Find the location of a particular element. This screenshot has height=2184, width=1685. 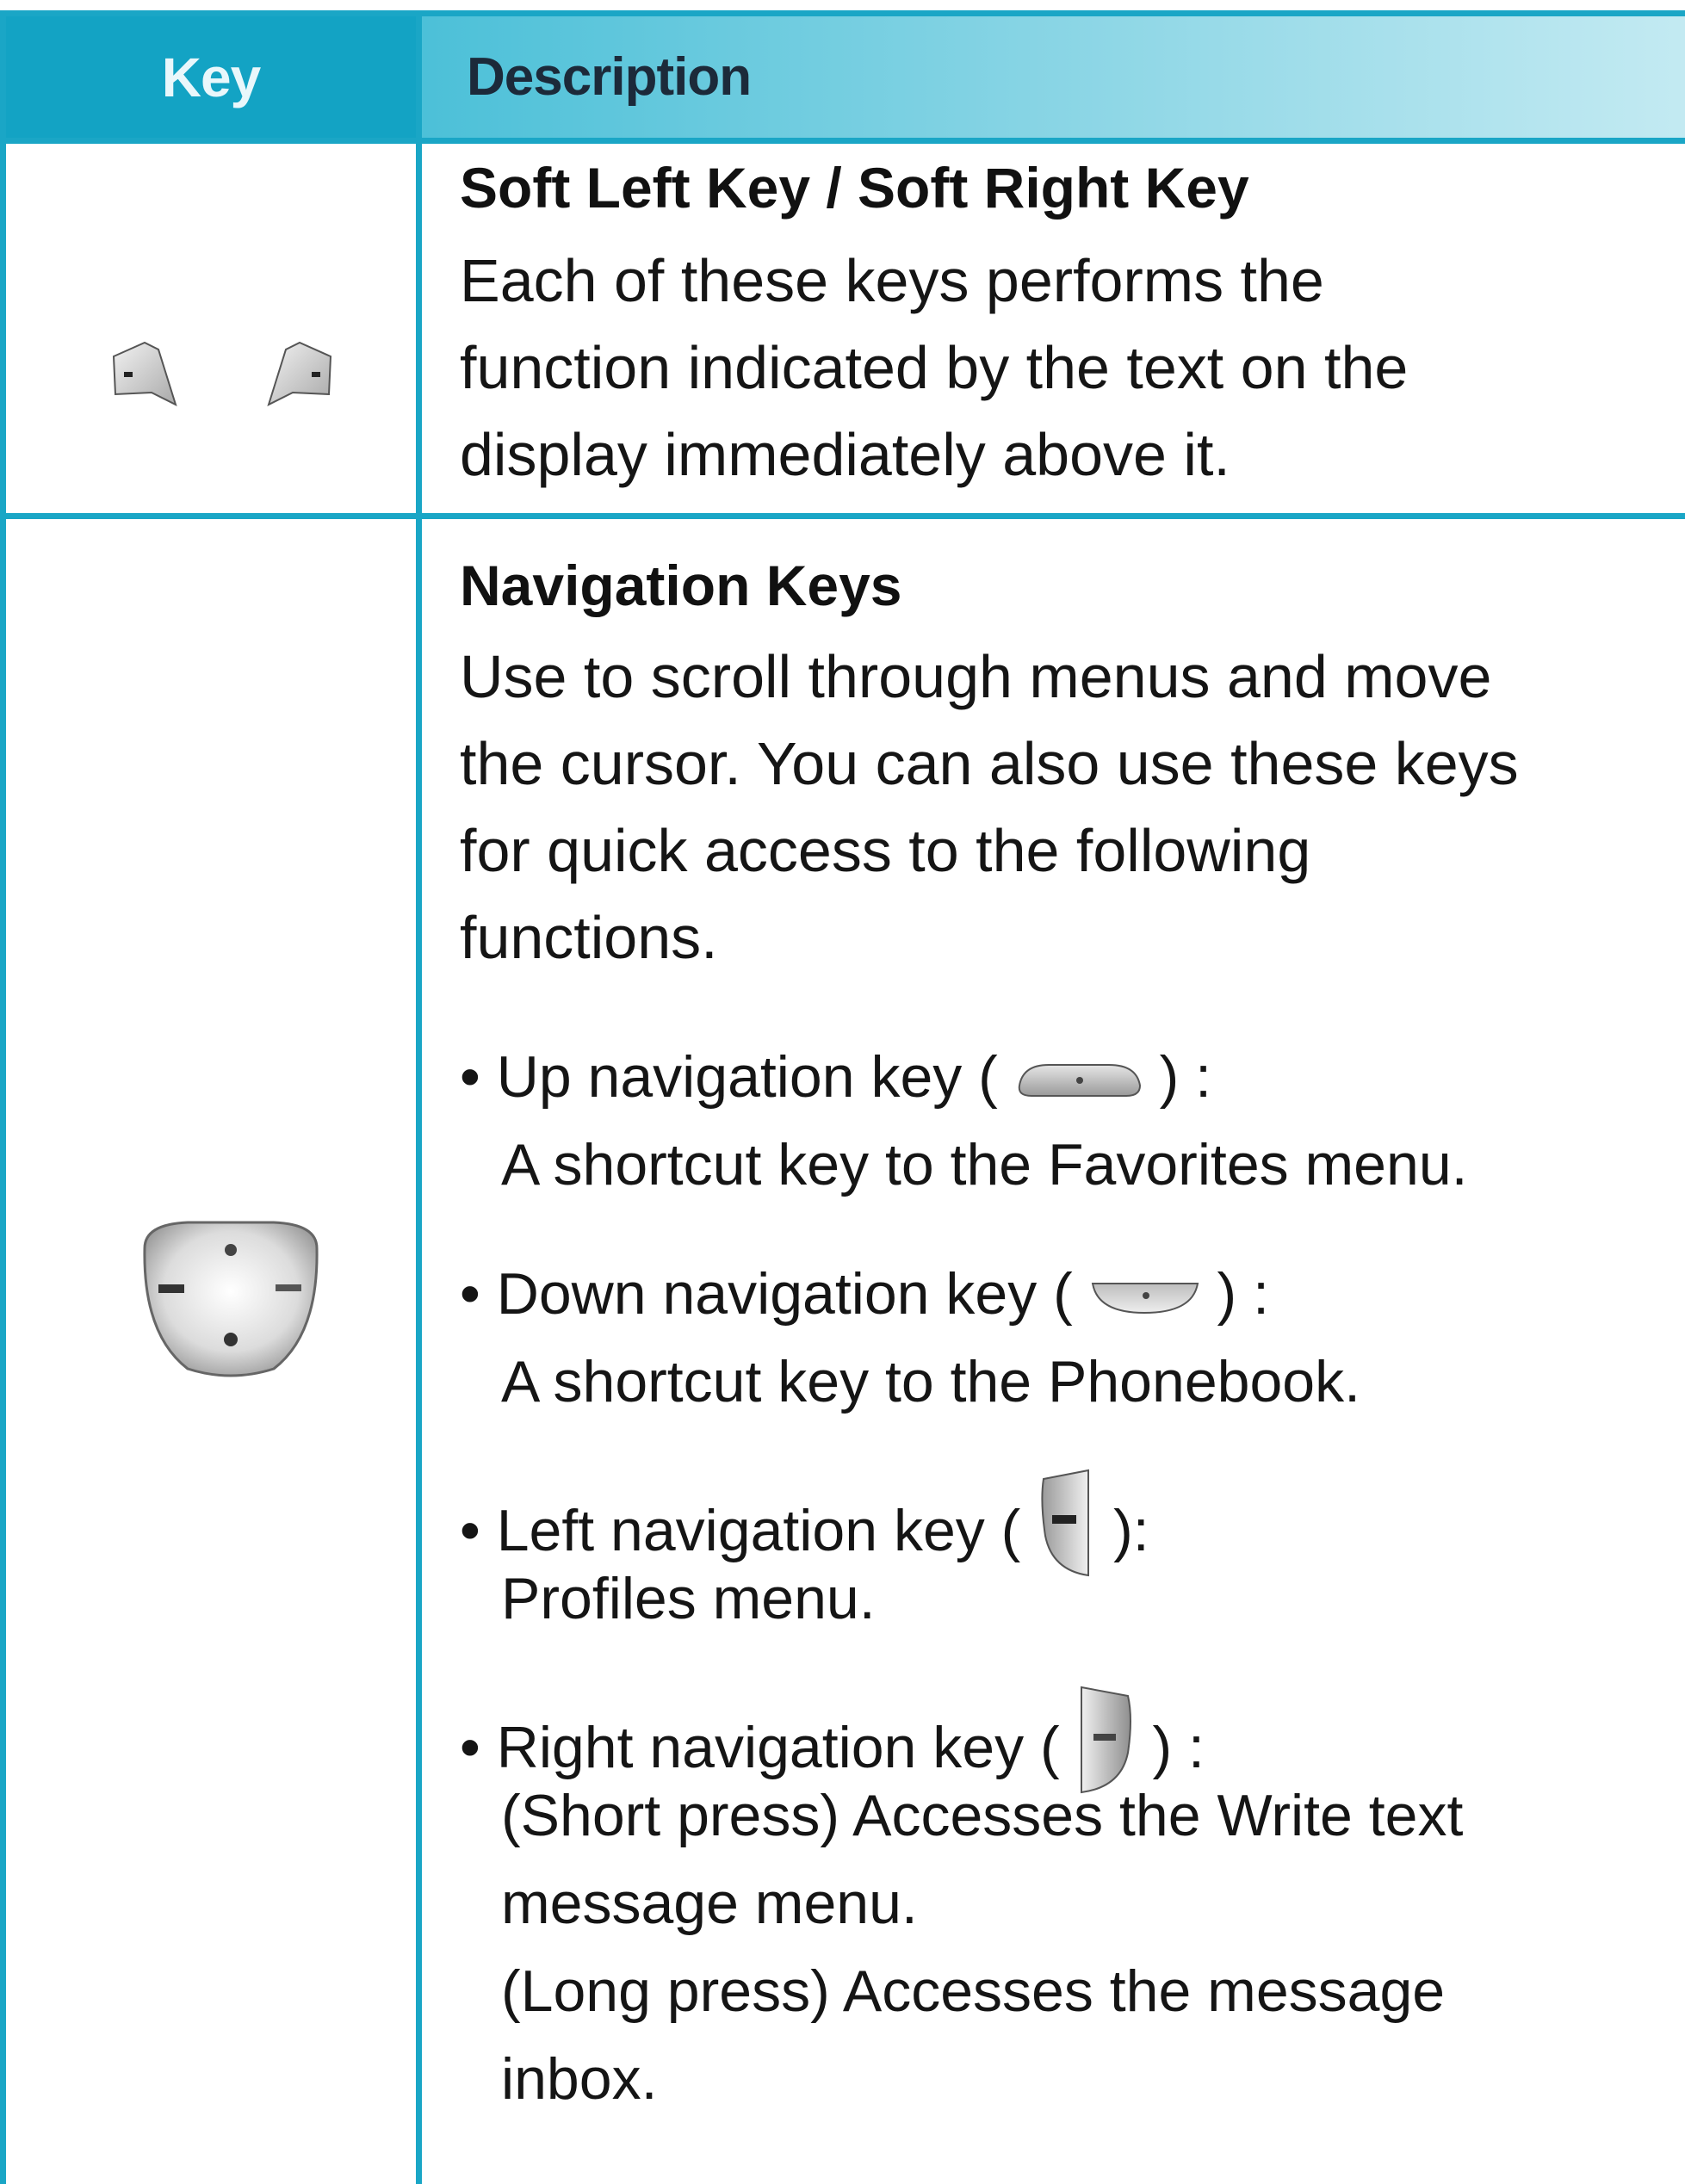

bullet-label: Left navigation key ( is located at coordinates (759, 1530).